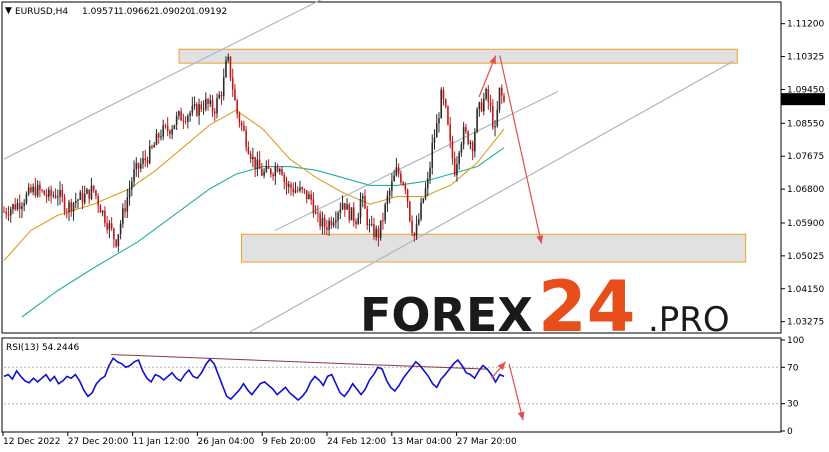  What do you see at coordinates (8, 11) in the screenshot?
I see `symbol-dropdown-icon: ▼` at bounding box center [8, 11].